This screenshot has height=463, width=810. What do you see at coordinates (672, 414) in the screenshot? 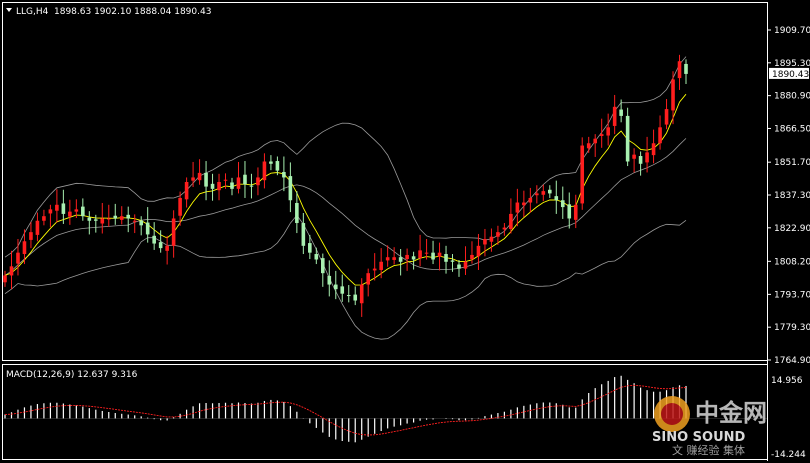
I see `watermark-logo-inner` at bounding box center [672, 414].